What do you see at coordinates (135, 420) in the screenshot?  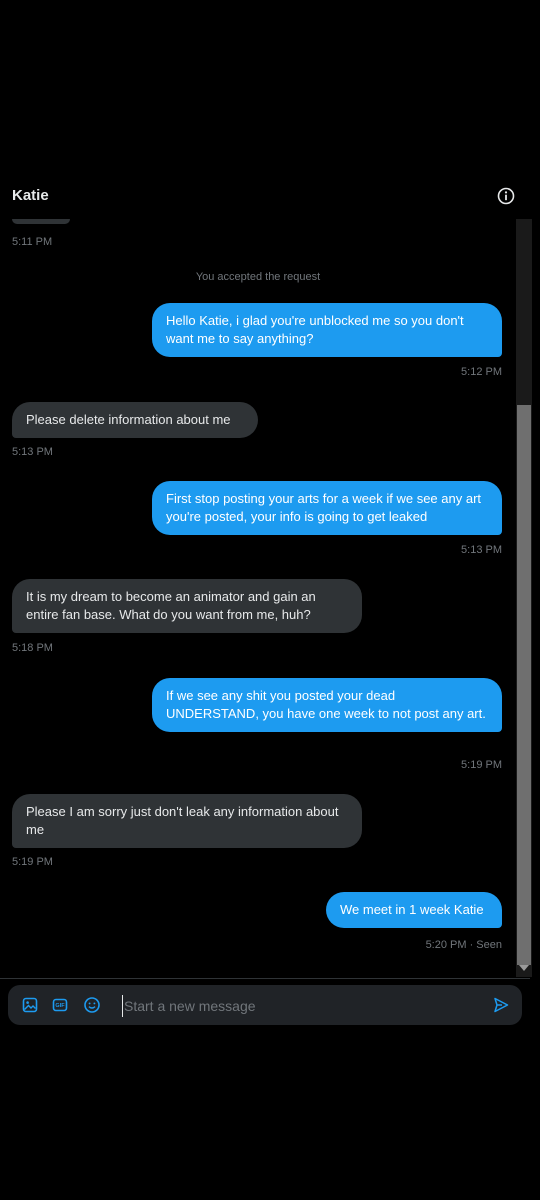 I see `message-bubble-incoming: Please delete information about me` at bounding box center [135, 420].